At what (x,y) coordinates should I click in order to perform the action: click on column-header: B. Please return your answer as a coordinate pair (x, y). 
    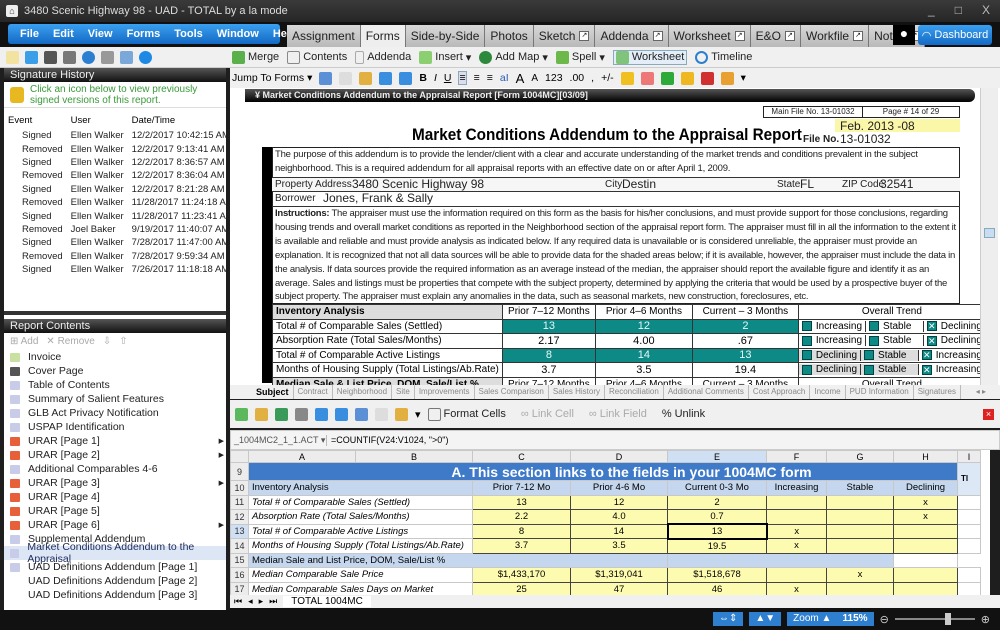
    Looking at the image, I should click on (414, 456).